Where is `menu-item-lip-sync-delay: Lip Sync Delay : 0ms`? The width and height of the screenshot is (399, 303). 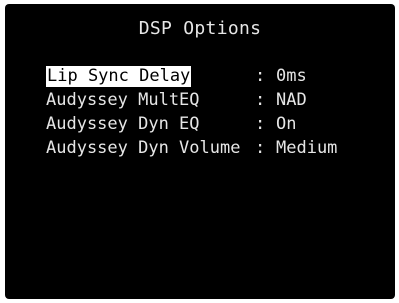
menu-item-lip-sync-delay: Lip Sync Delay : 0ms is located at coordinates (191, 76).